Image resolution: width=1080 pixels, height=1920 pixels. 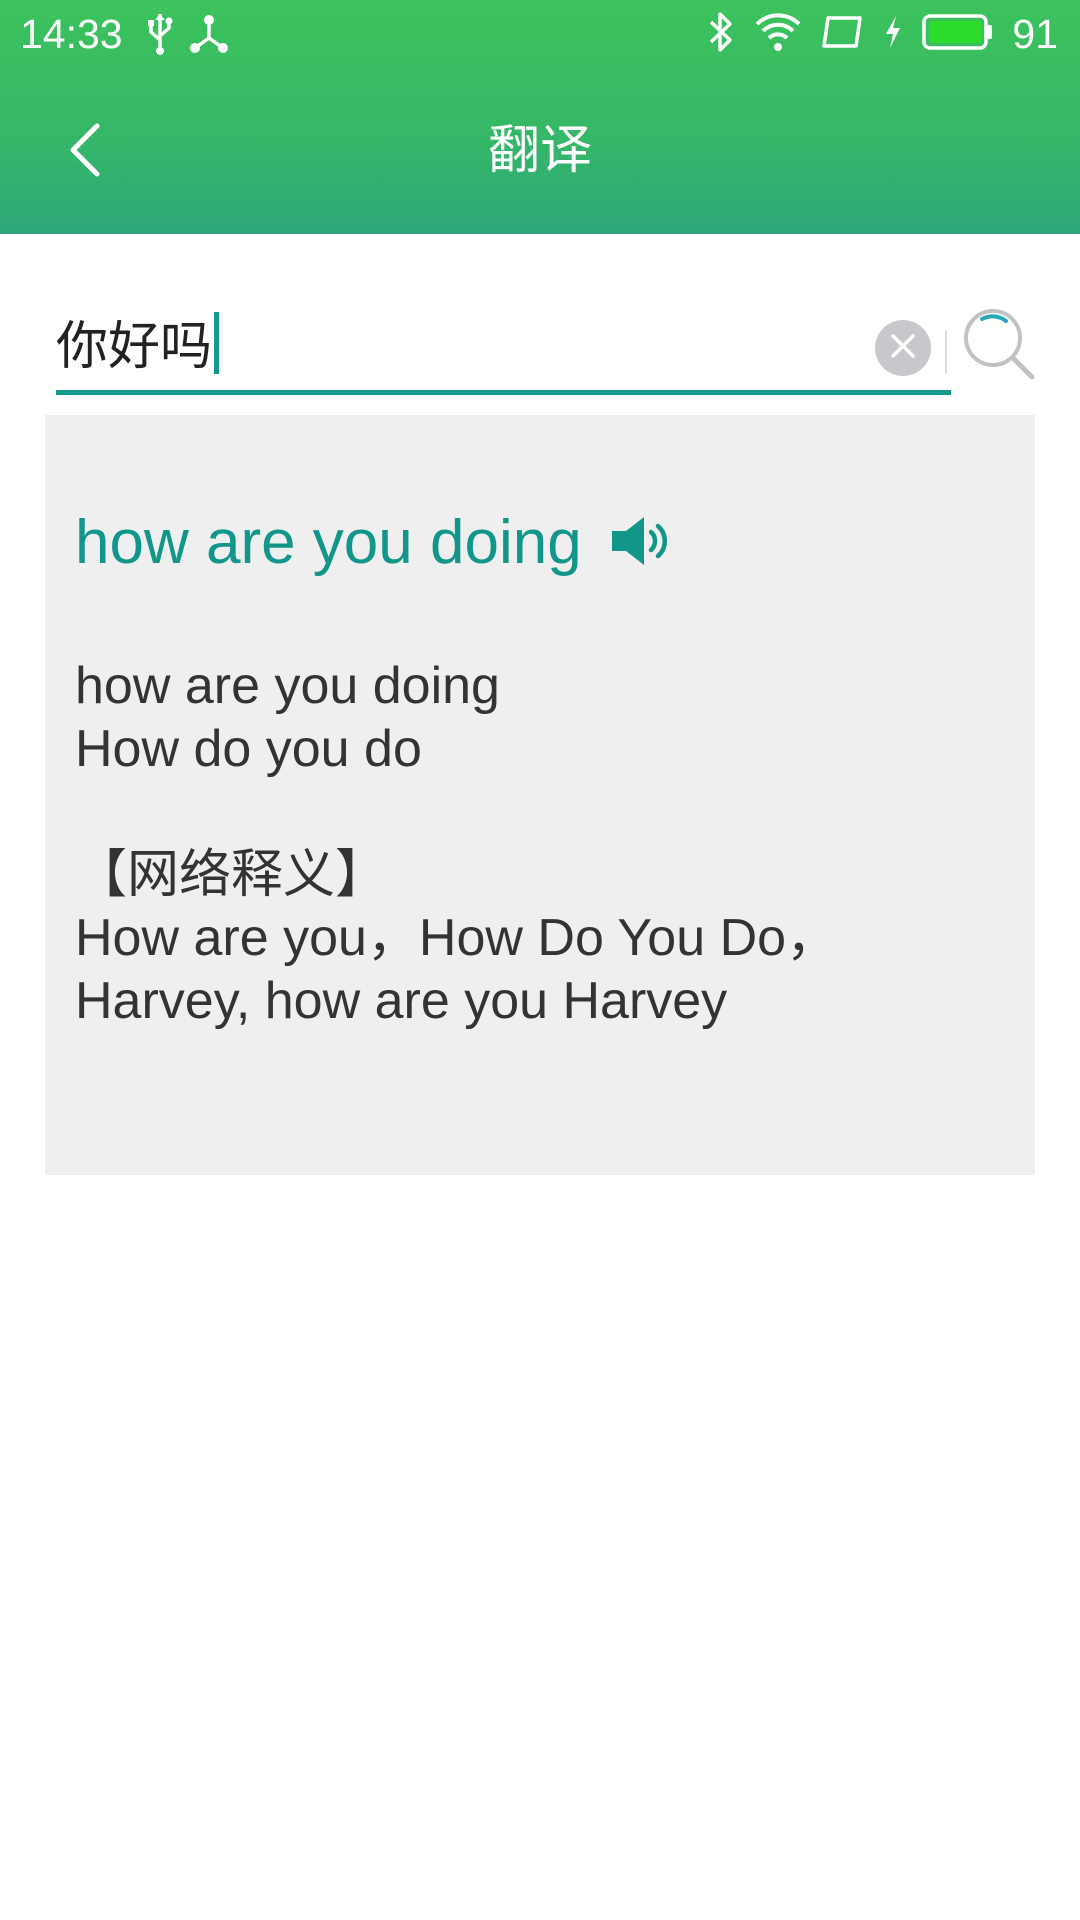 I want to click on battery-level: 91, so click(x=1035, y=34).